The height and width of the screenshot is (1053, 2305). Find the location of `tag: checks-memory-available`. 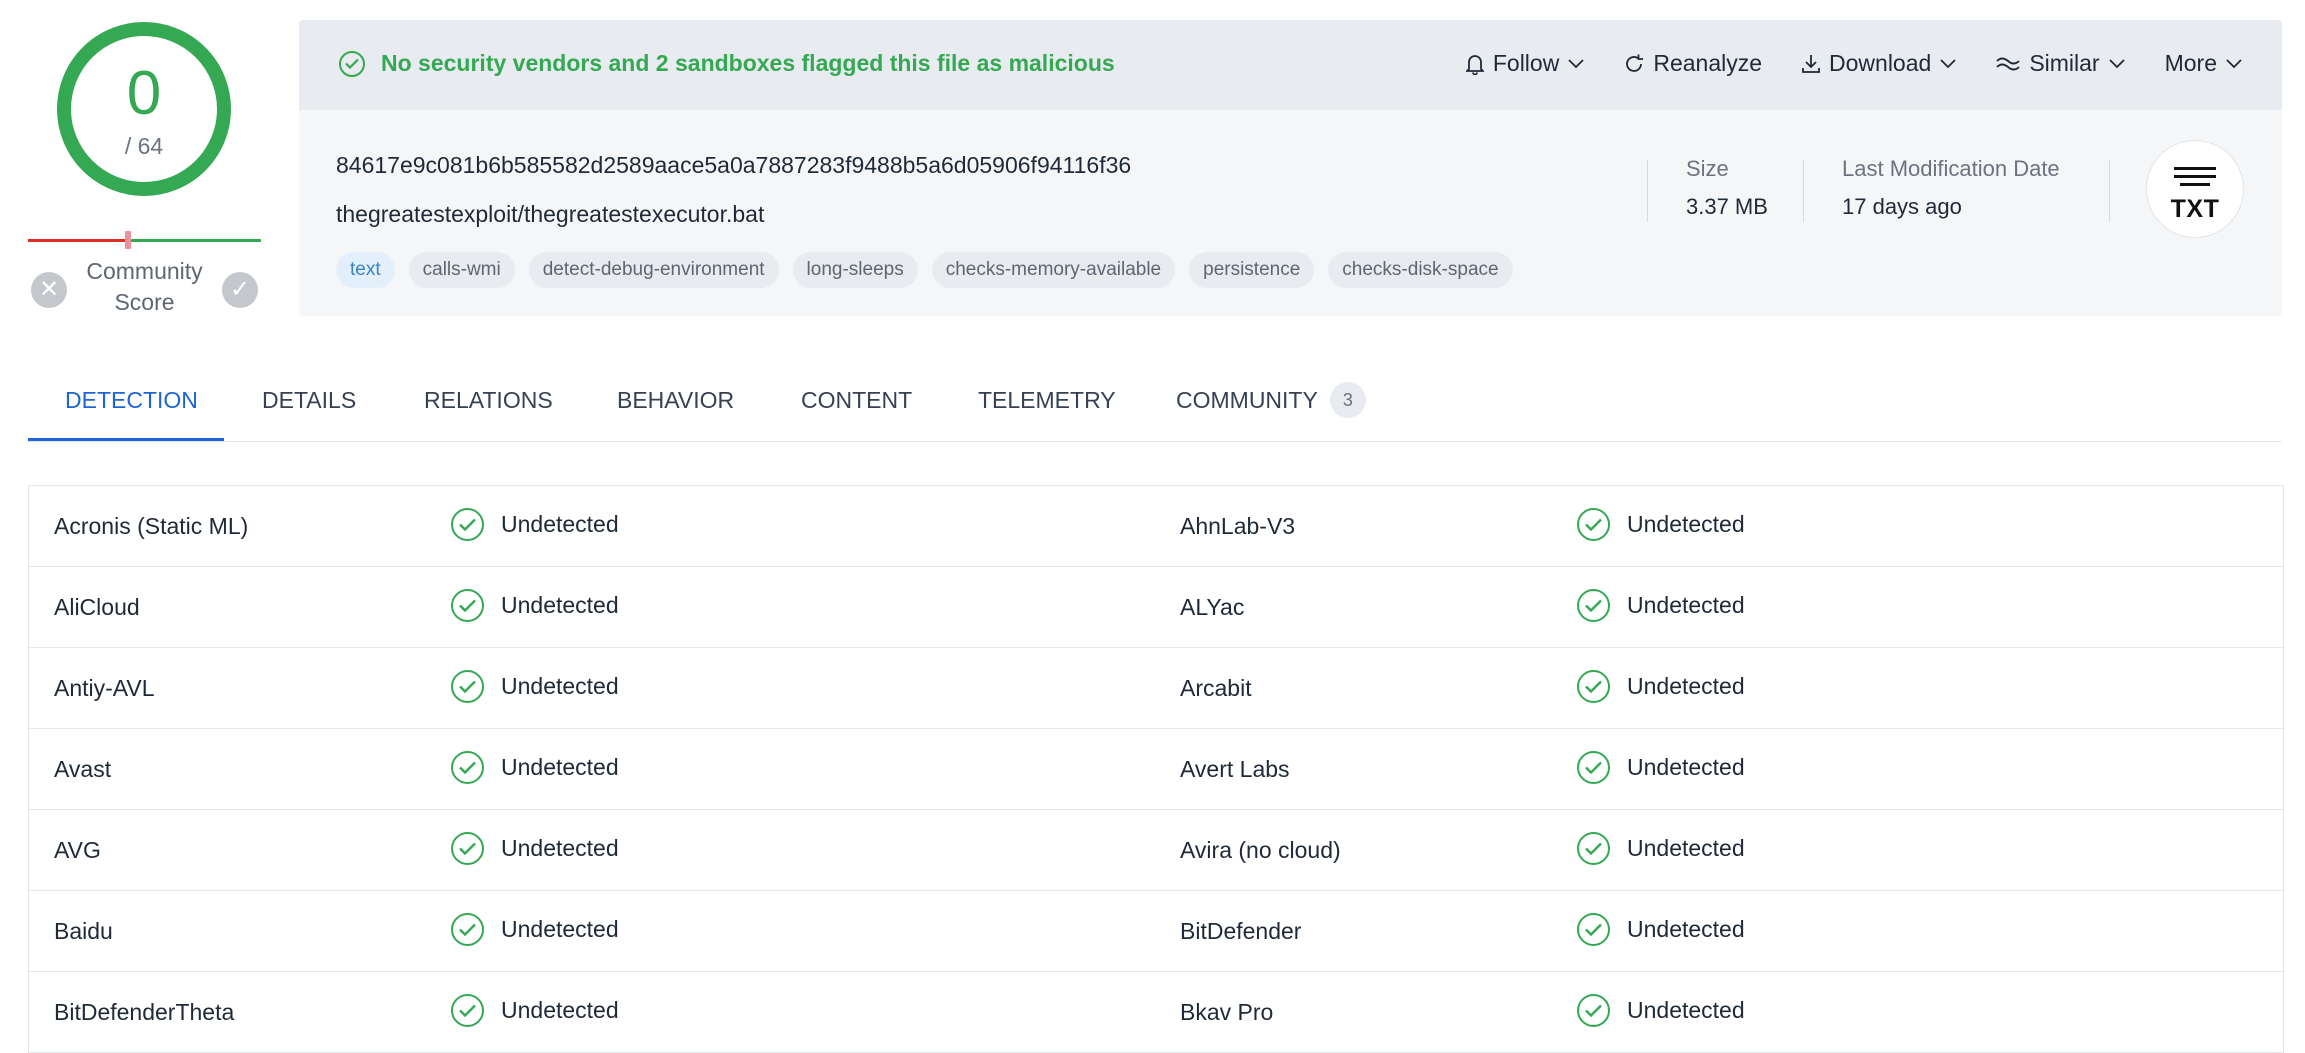

tag: checks-memory-available is located at coordinates (1053, 270).